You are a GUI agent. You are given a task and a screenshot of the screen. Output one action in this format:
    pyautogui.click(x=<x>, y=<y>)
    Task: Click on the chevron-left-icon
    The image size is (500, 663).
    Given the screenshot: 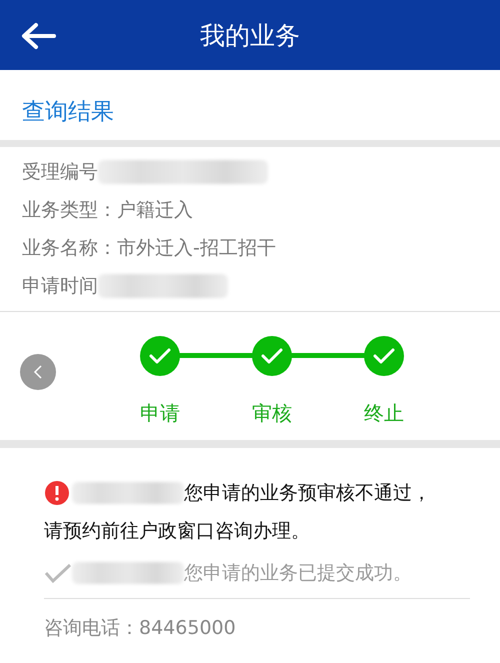 What is the action you would take?
    pyautogui.click(x=38, y=372)
    